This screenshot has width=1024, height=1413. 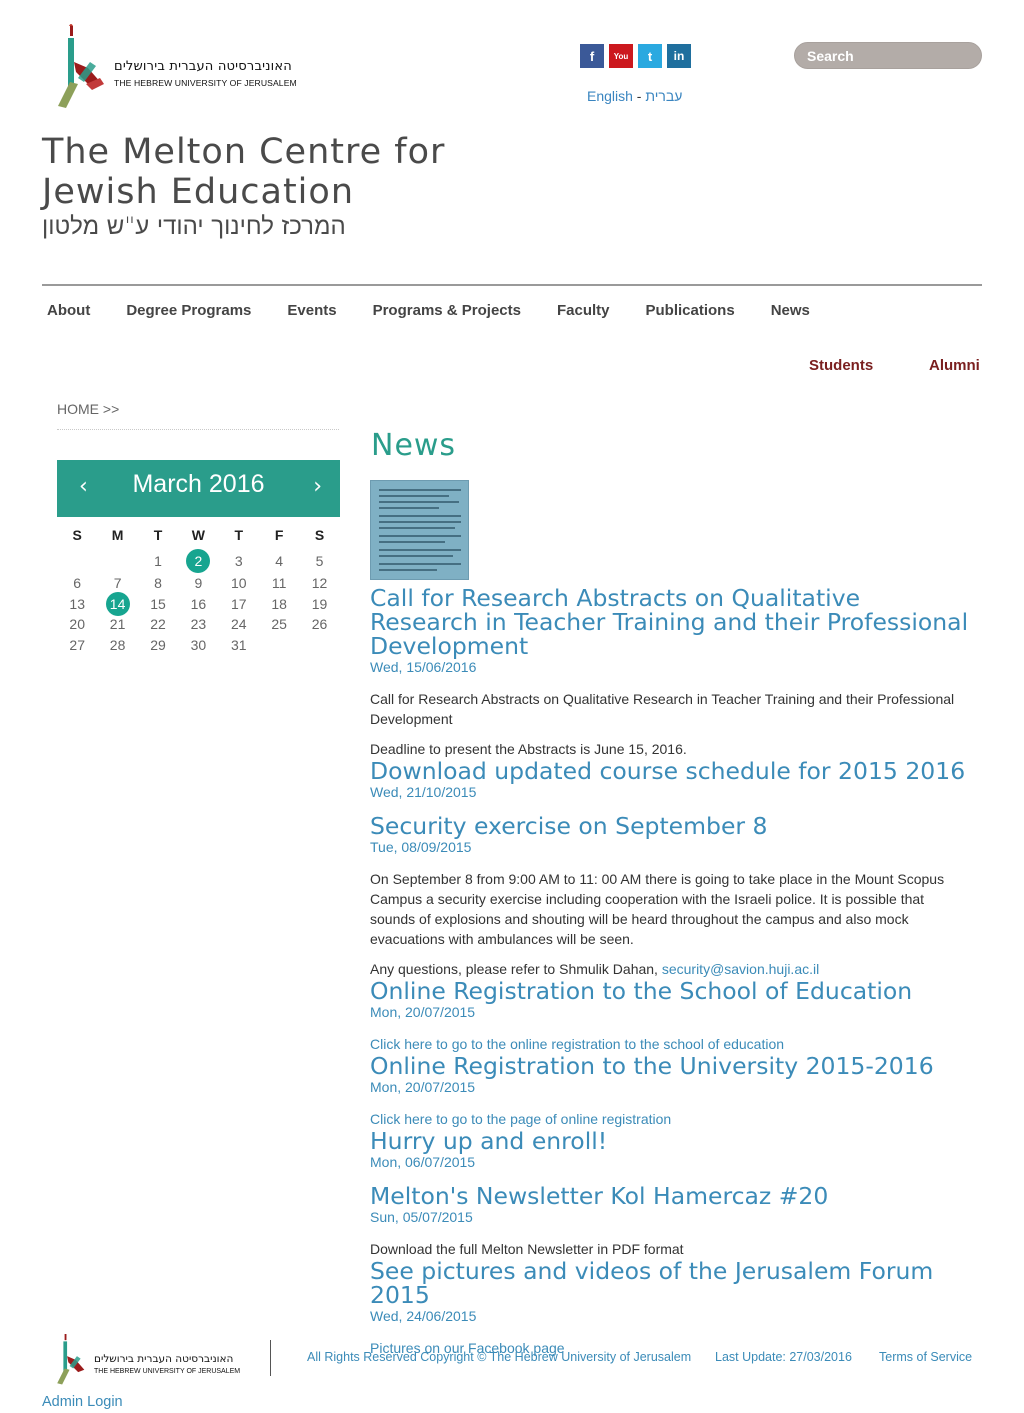 I want to click on calendar-day: 15, so click(x=158, y=604).